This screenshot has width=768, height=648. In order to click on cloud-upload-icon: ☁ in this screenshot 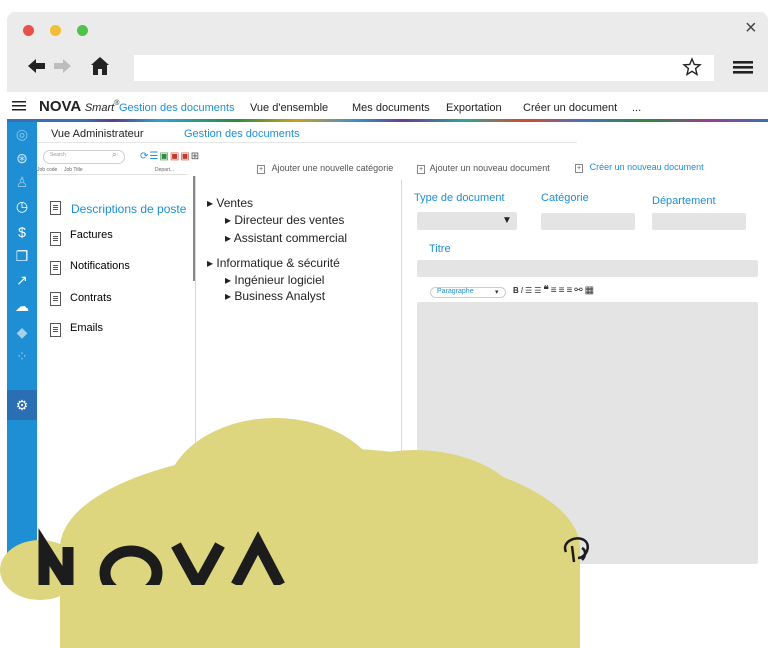, I will do `click(22, 306)`.